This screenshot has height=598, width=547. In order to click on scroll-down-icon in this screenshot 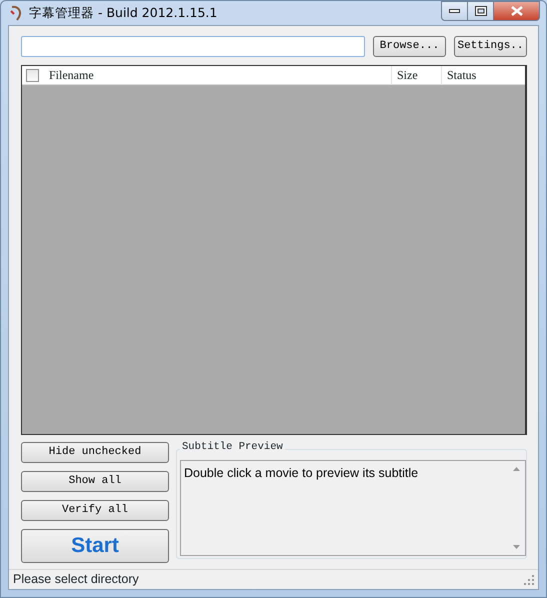, I will do `click(516, 547)`.